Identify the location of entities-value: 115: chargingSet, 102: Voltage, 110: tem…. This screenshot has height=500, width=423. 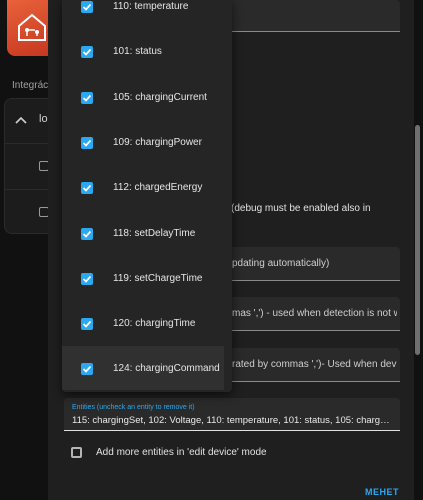
(231, 420).